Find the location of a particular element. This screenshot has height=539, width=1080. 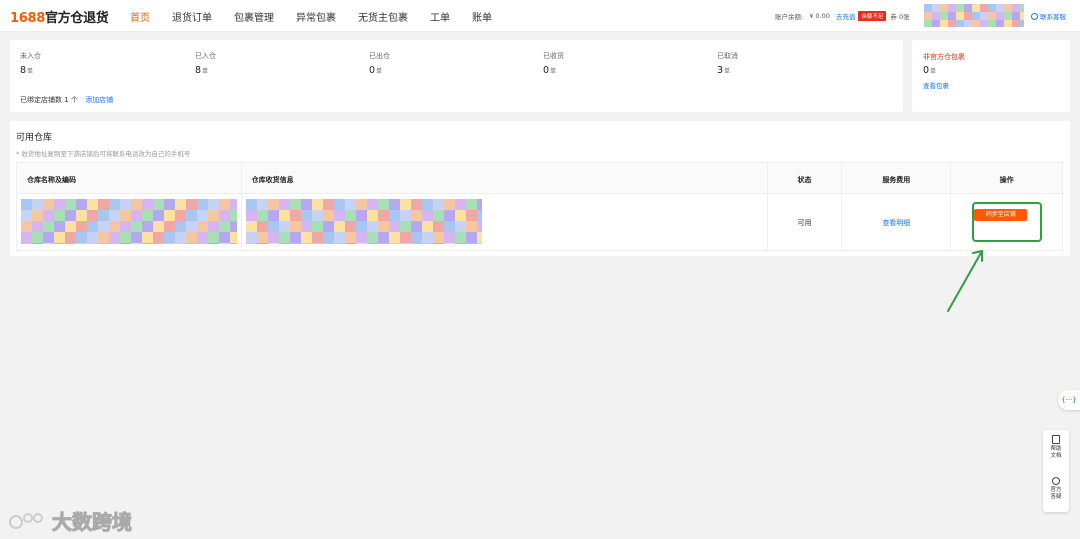

col-action: 操作 is located at coordinates (1006, 180).